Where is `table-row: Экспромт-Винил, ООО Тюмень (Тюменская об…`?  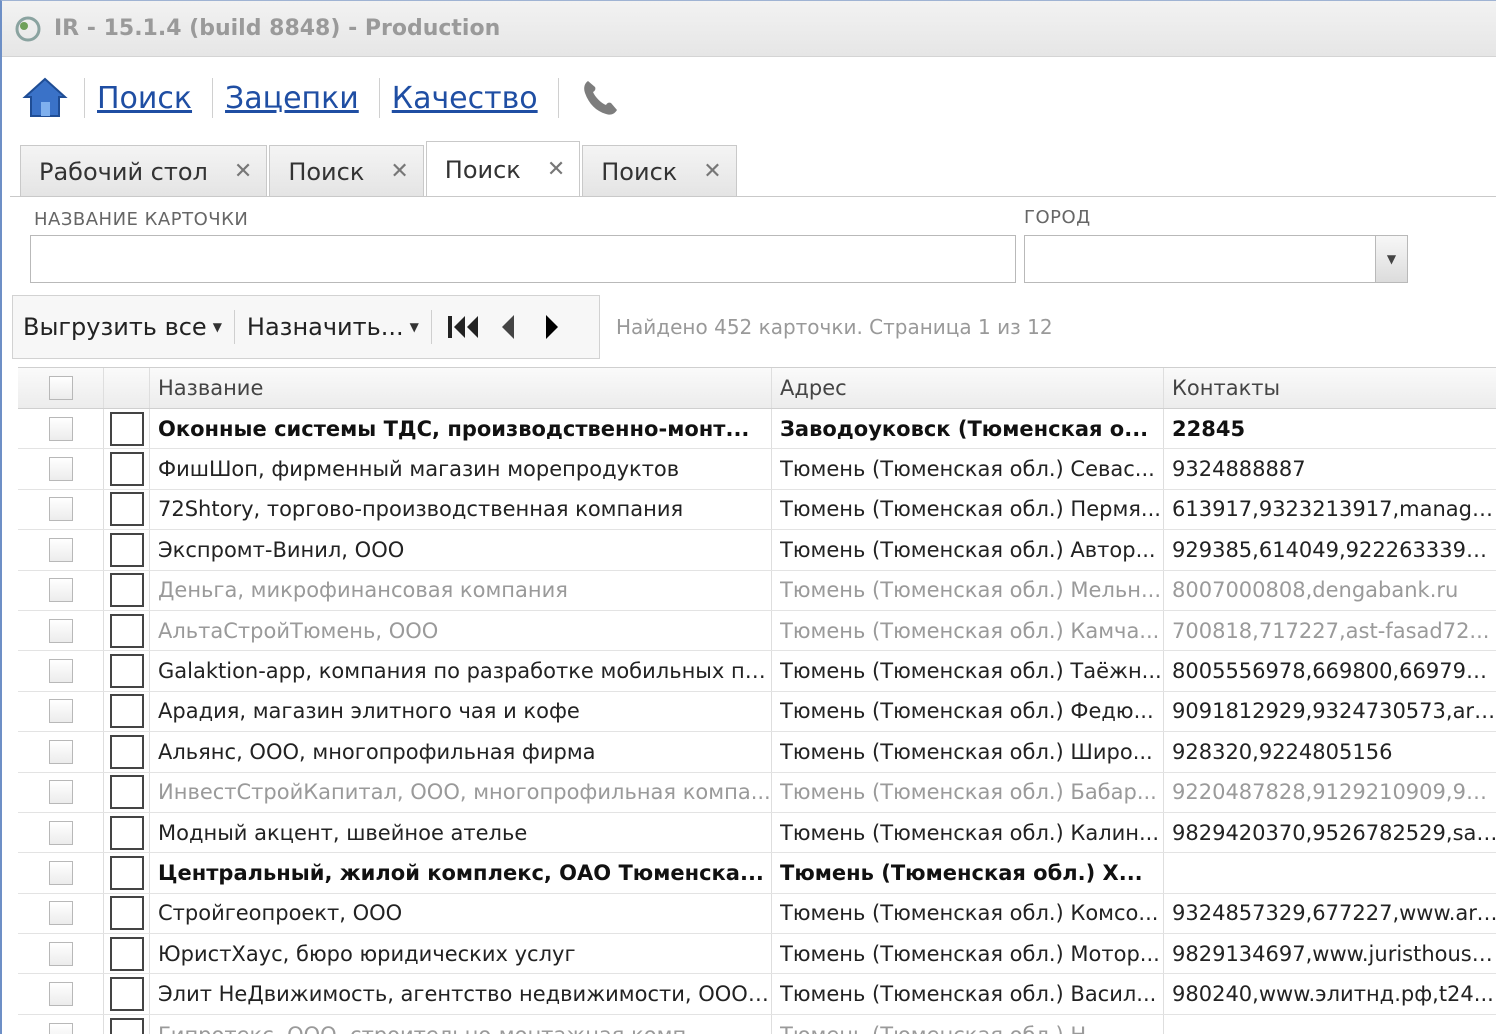
table-row: Экспромт-Винил, ООО Тюмень (Тюменская об… is located at coordinates (757, 550).